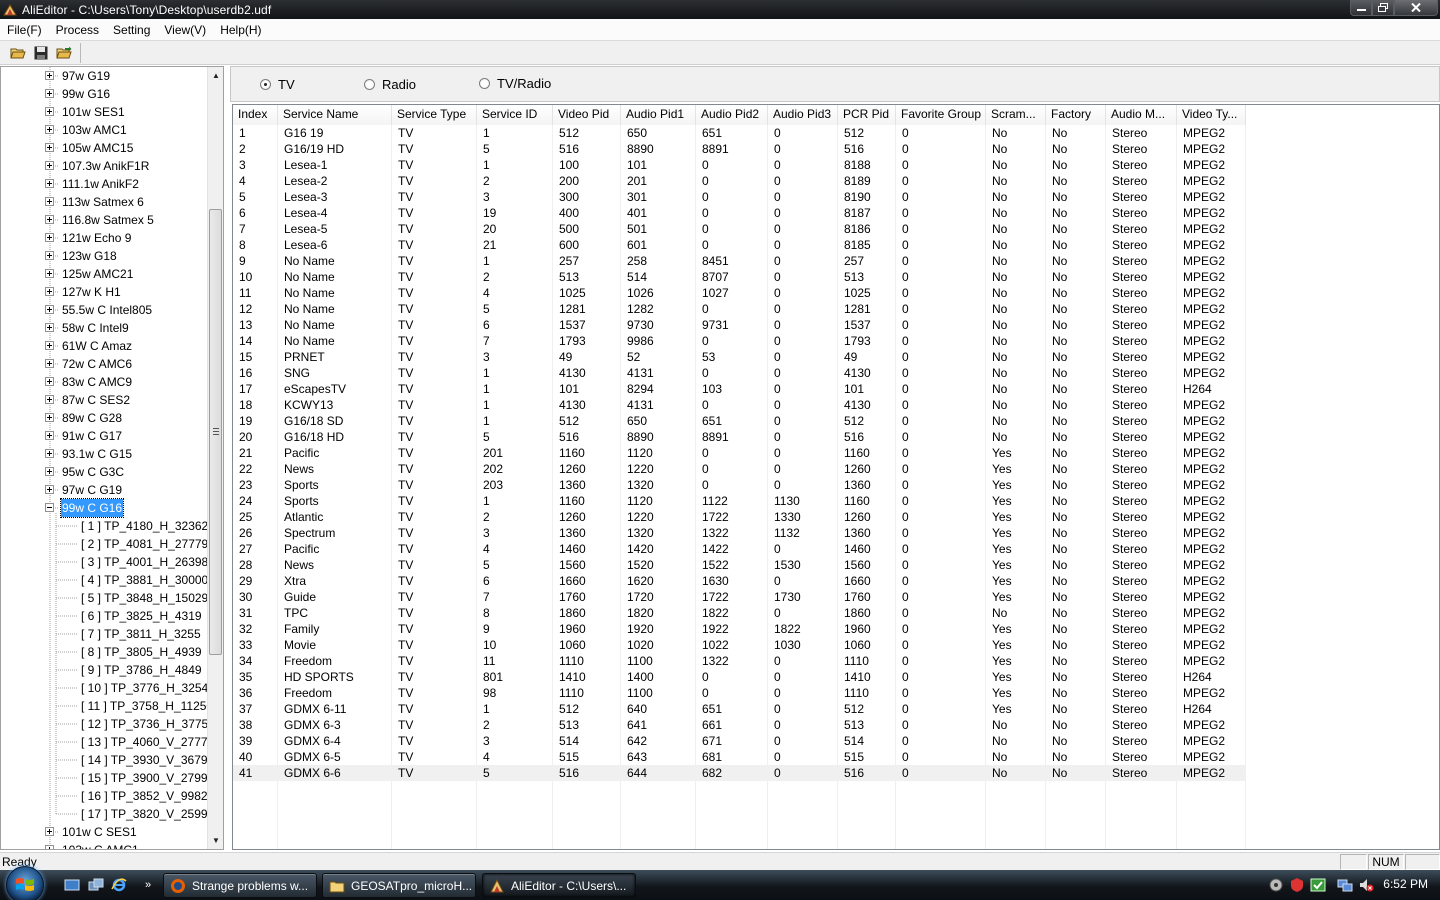 This screenshot has height=900, width=1440. I want to click on tree-node-satellite: 97w G19, so click(104, 76).